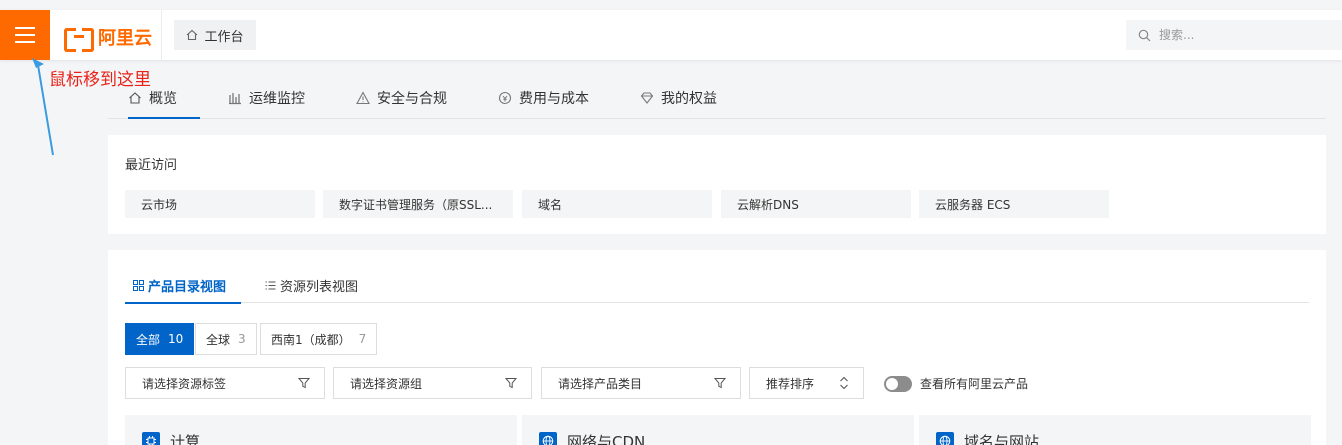  I want to click on aliyun-logo-mark-icon, so click(79, 40).